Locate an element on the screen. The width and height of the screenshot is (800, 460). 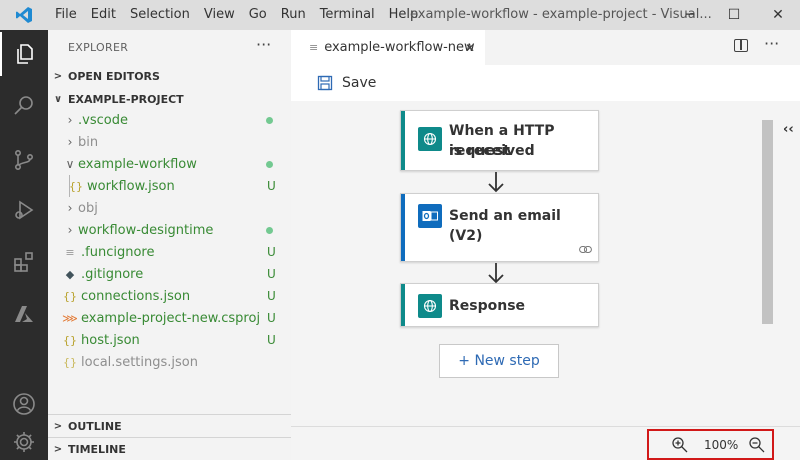
extensions-icon is located at coordinates (24, 262).